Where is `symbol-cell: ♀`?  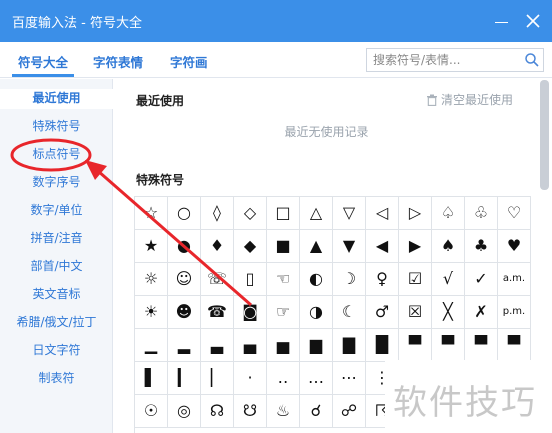 symbol-cell: ♀ is located at coordinates (382, 279).